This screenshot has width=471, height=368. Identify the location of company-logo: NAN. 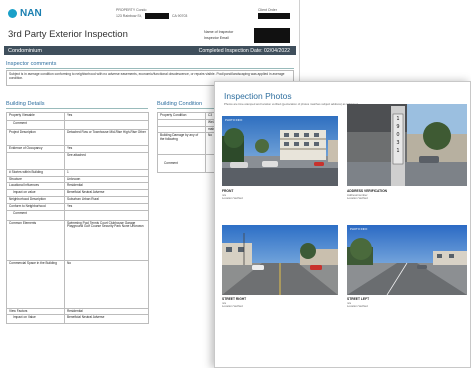
(28, 14).